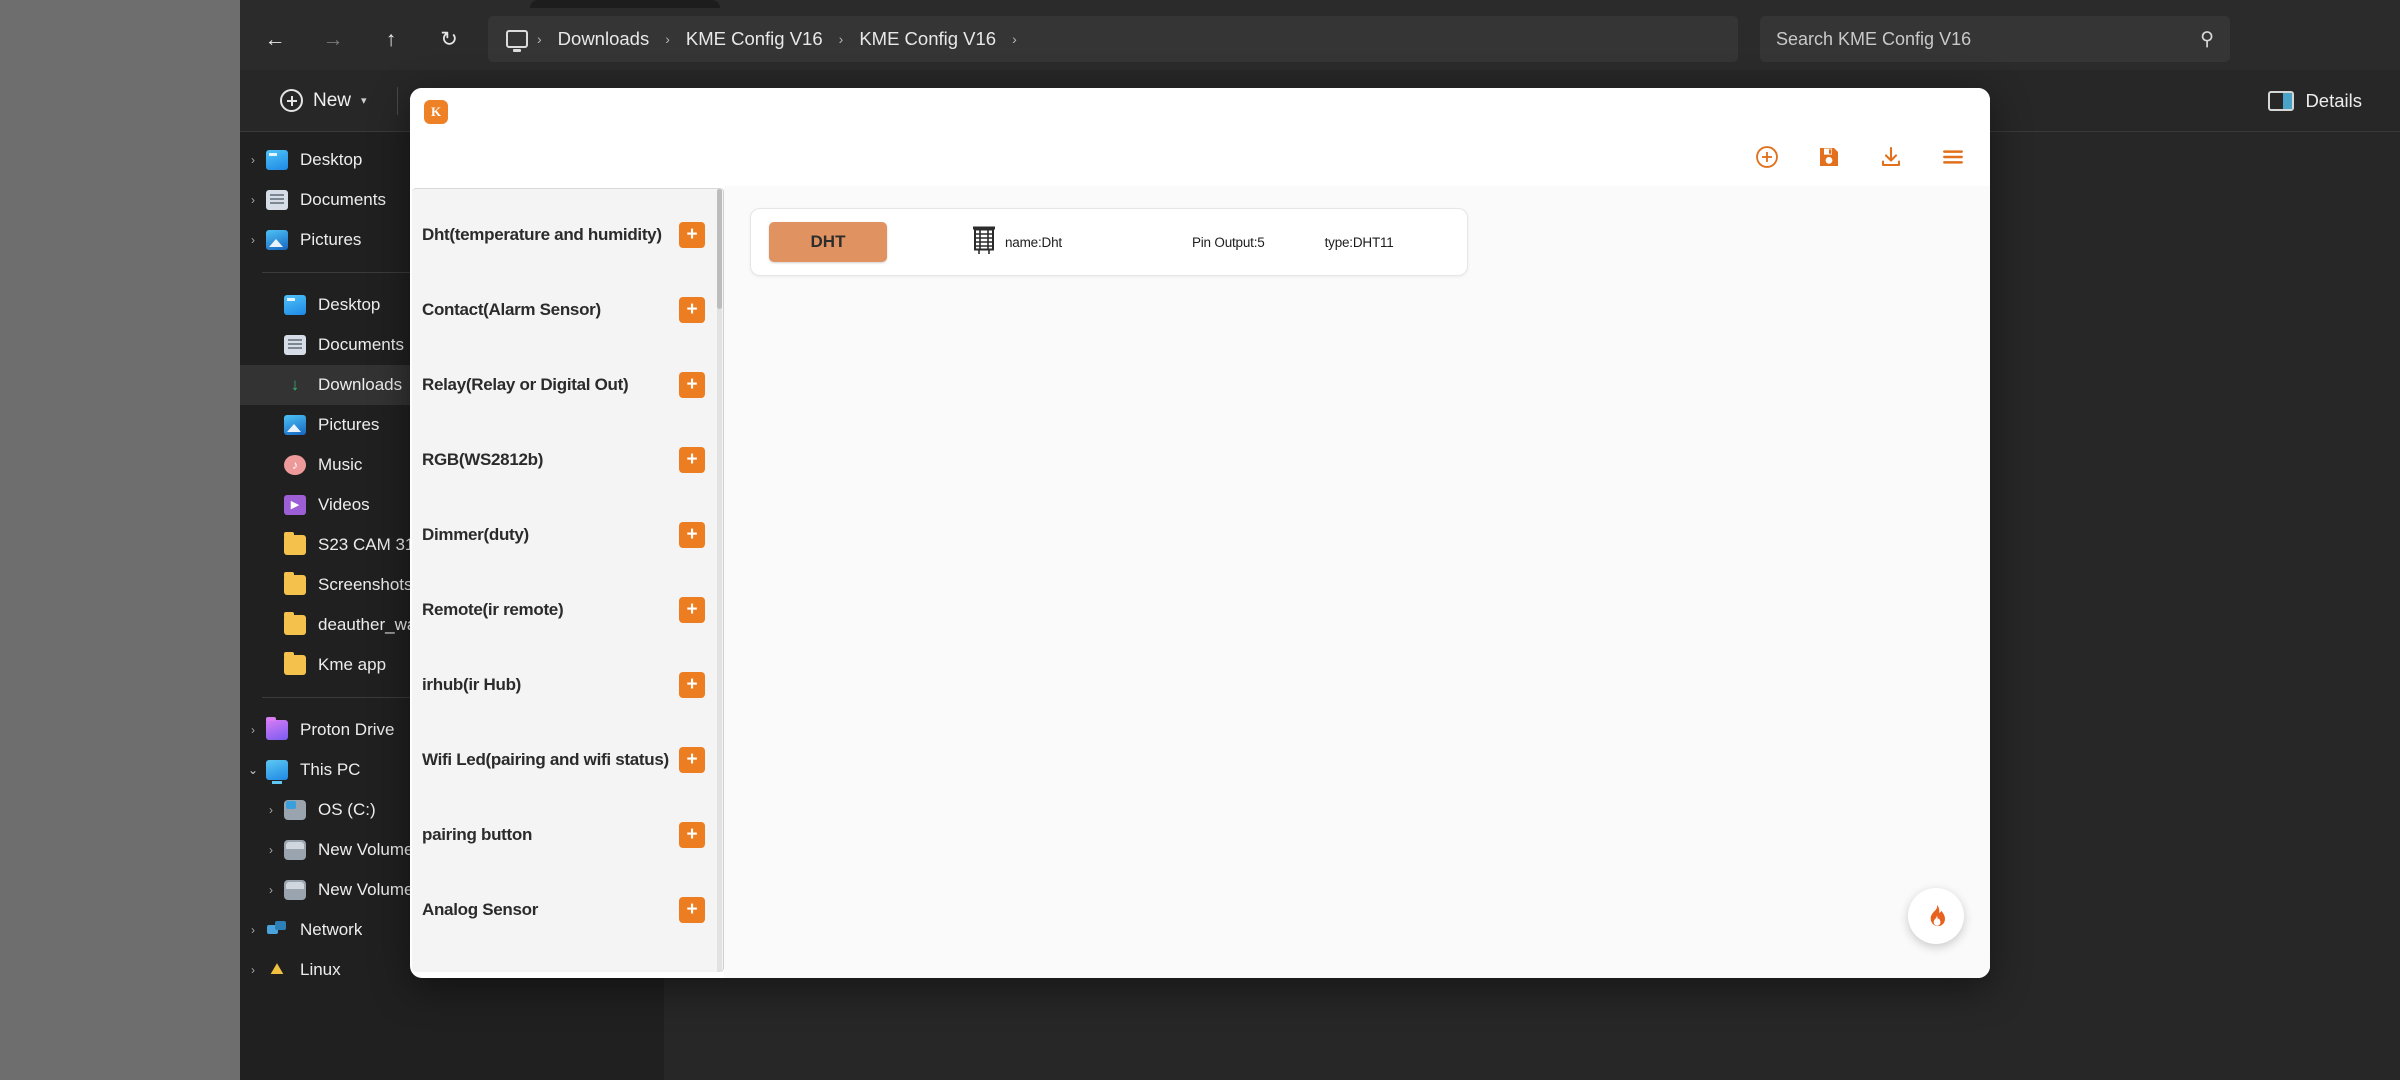  Describe the element at coordinates (295, 850) in the screenshot. I see `drive-icon` at that location.